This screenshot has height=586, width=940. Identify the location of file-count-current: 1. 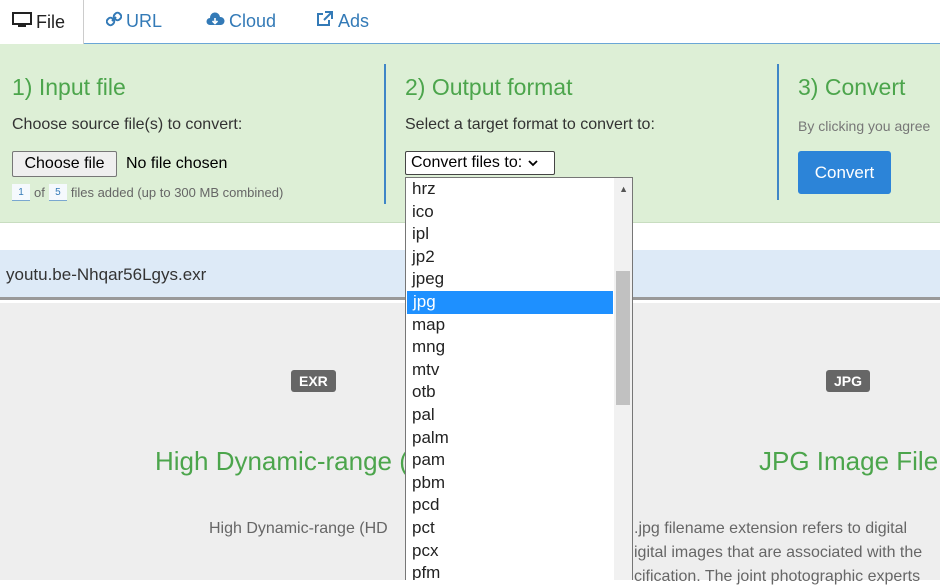
(21, 192).